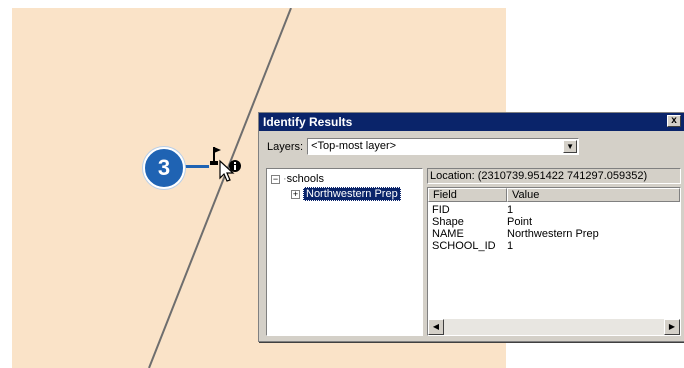  Describe the element at coordinates (674, 121) in the screenshot. I see `close-button: x` at that location.